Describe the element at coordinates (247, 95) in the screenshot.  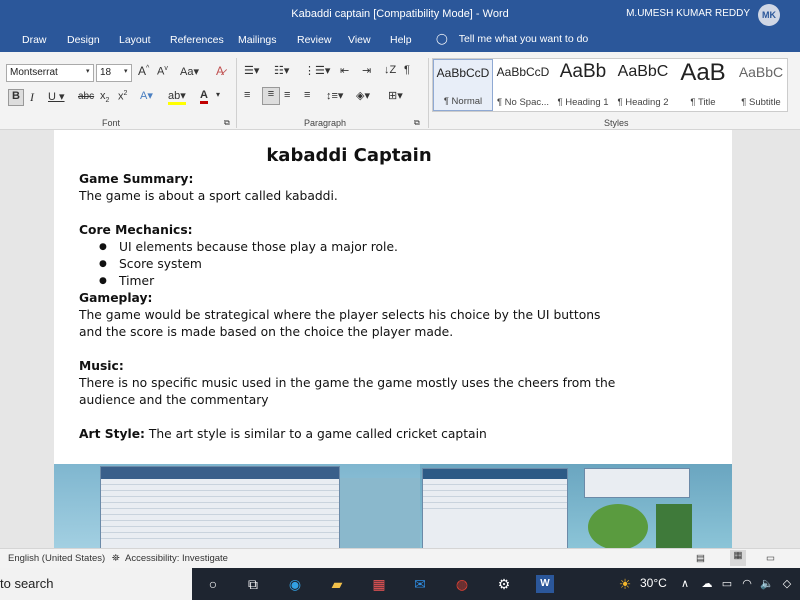
I see `align-left-icon: ≡` at that location.